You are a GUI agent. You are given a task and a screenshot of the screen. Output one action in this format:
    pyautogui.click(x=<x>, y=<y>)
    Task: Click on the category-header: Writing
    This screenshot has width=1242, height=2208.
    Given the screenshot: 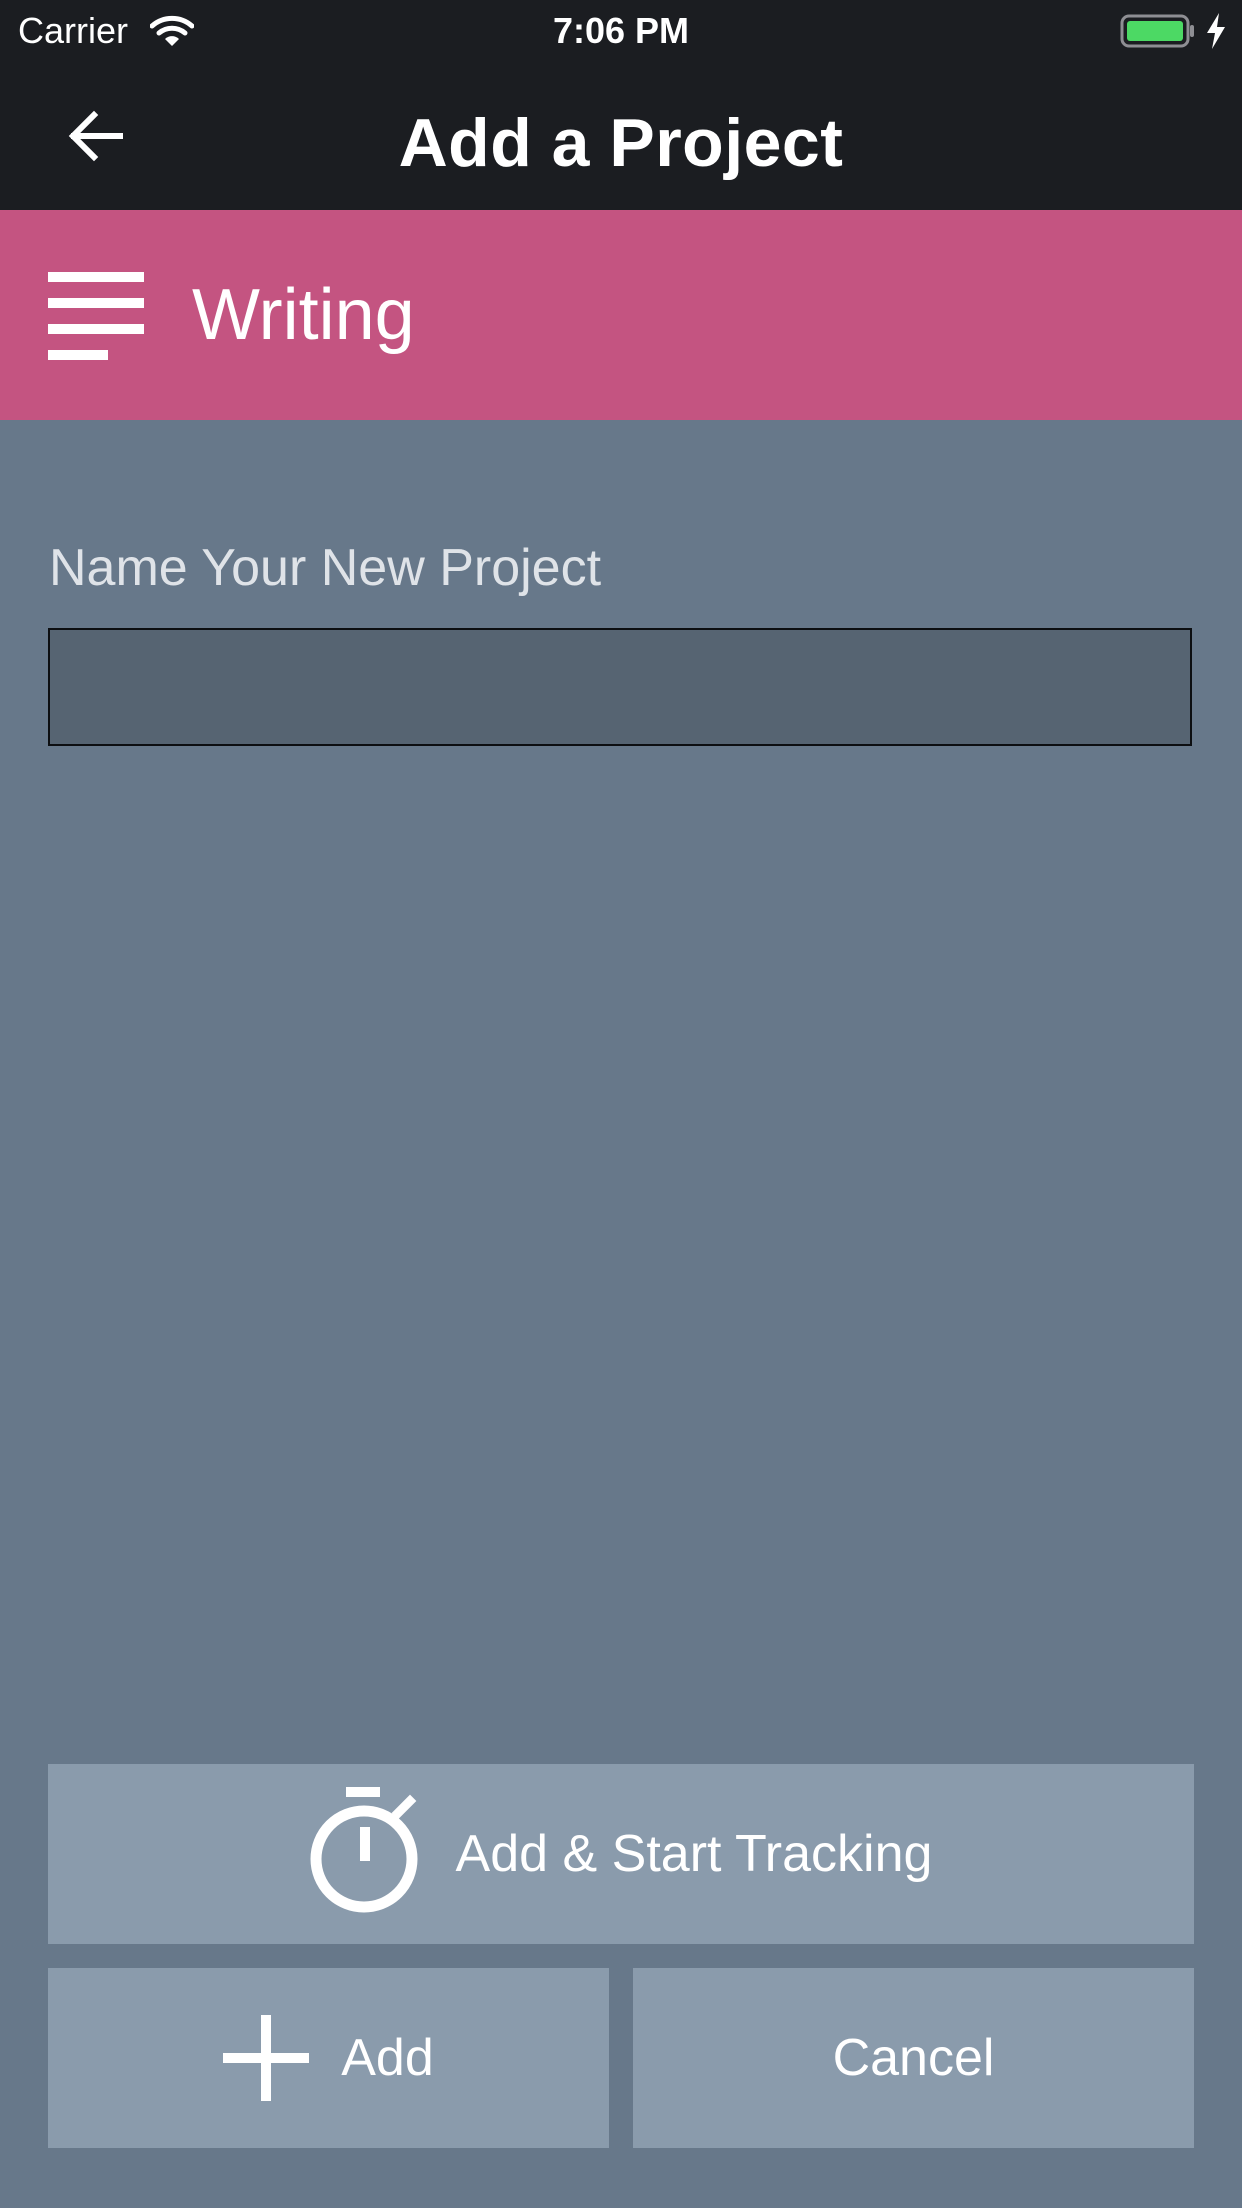 What is the action you would take?
    pyautogui.click(x=621, y=315)
    